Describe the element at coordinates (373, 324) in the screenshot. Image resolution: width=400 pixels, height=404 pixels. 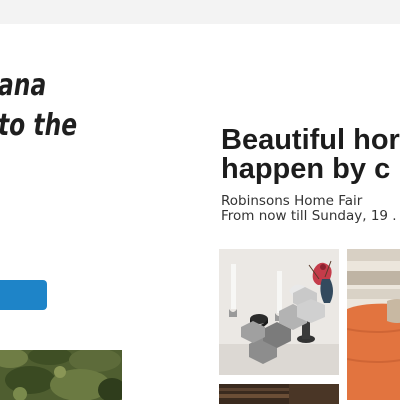
I see `product-photo-textiles` at that location.